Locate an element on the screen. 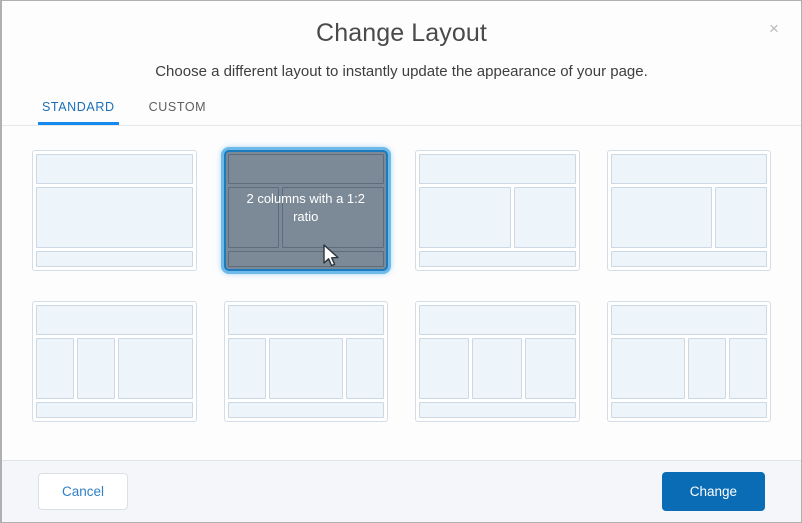 This screenshot has width=802, height=523. change-button: Change is located at coordinates (713, 491).